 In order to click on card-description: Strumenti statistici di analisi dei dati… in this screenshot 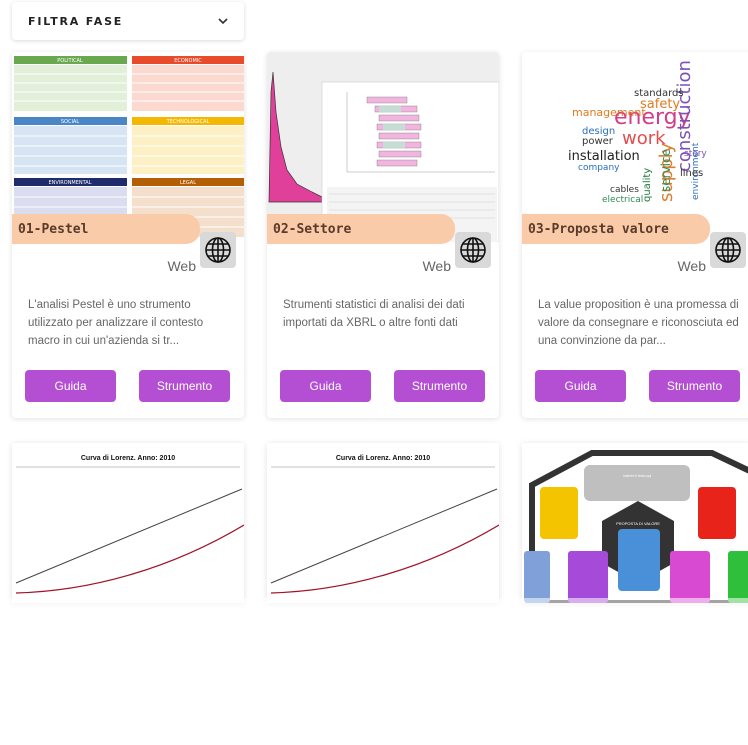, I will do `click(374, 314)`.